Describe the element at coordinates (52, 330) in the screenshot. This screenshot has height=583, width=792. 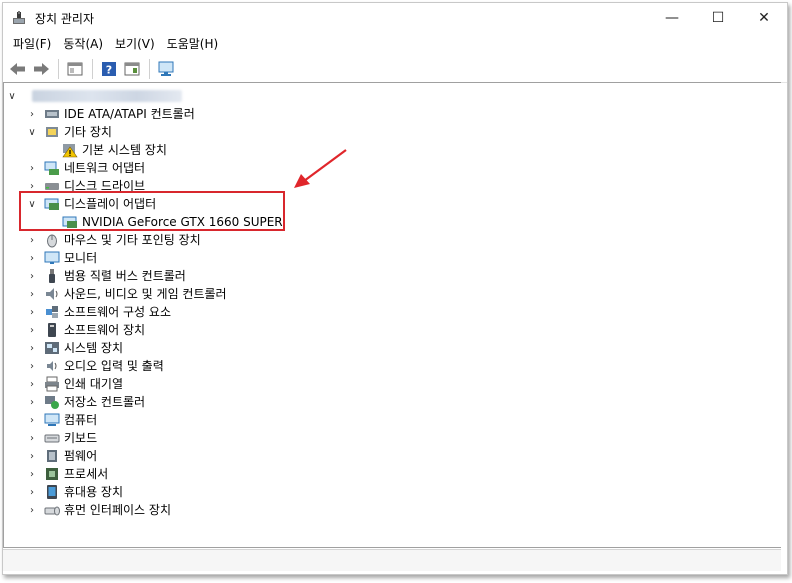
I see `software-device-icon` at that location.